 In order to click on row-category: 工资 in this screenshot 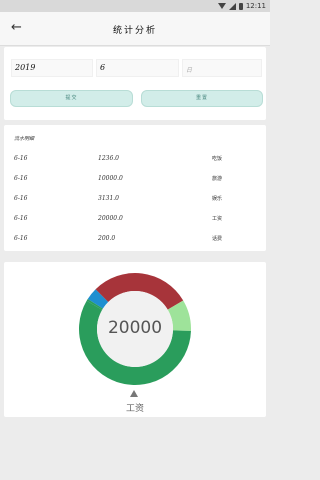, I will do `click(217, 219)`.